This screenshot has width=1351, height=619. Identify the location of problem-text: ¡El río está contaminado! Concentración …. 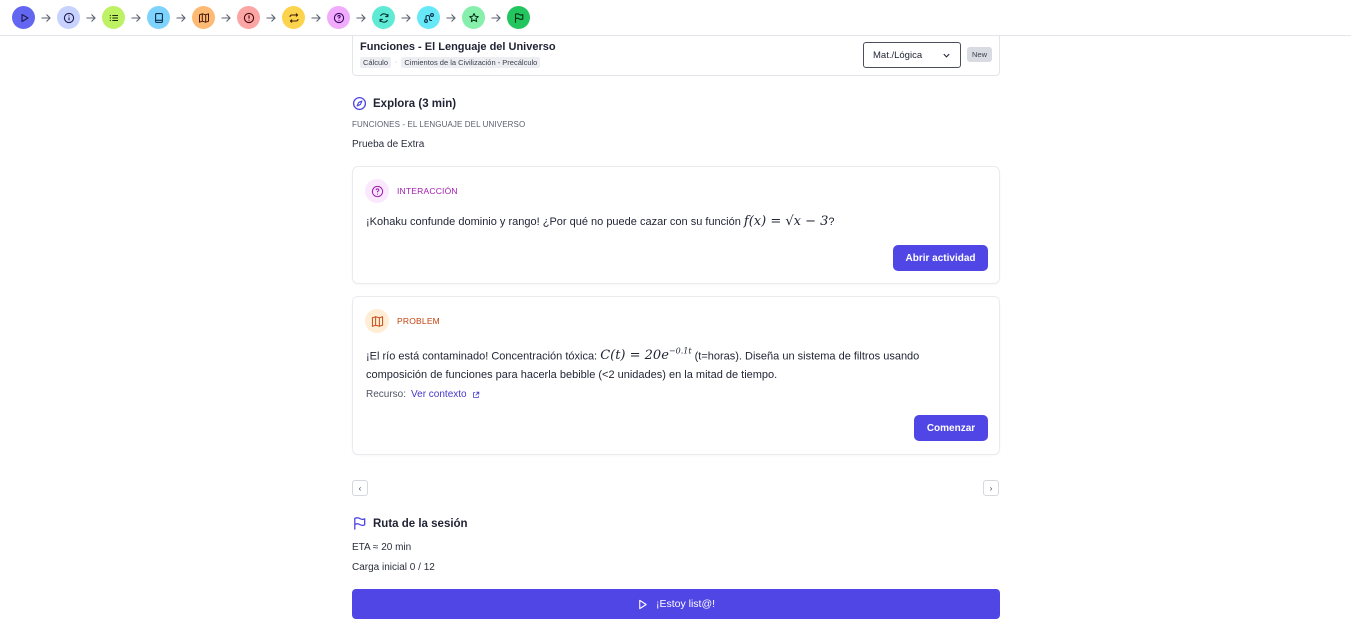
(642, 363).